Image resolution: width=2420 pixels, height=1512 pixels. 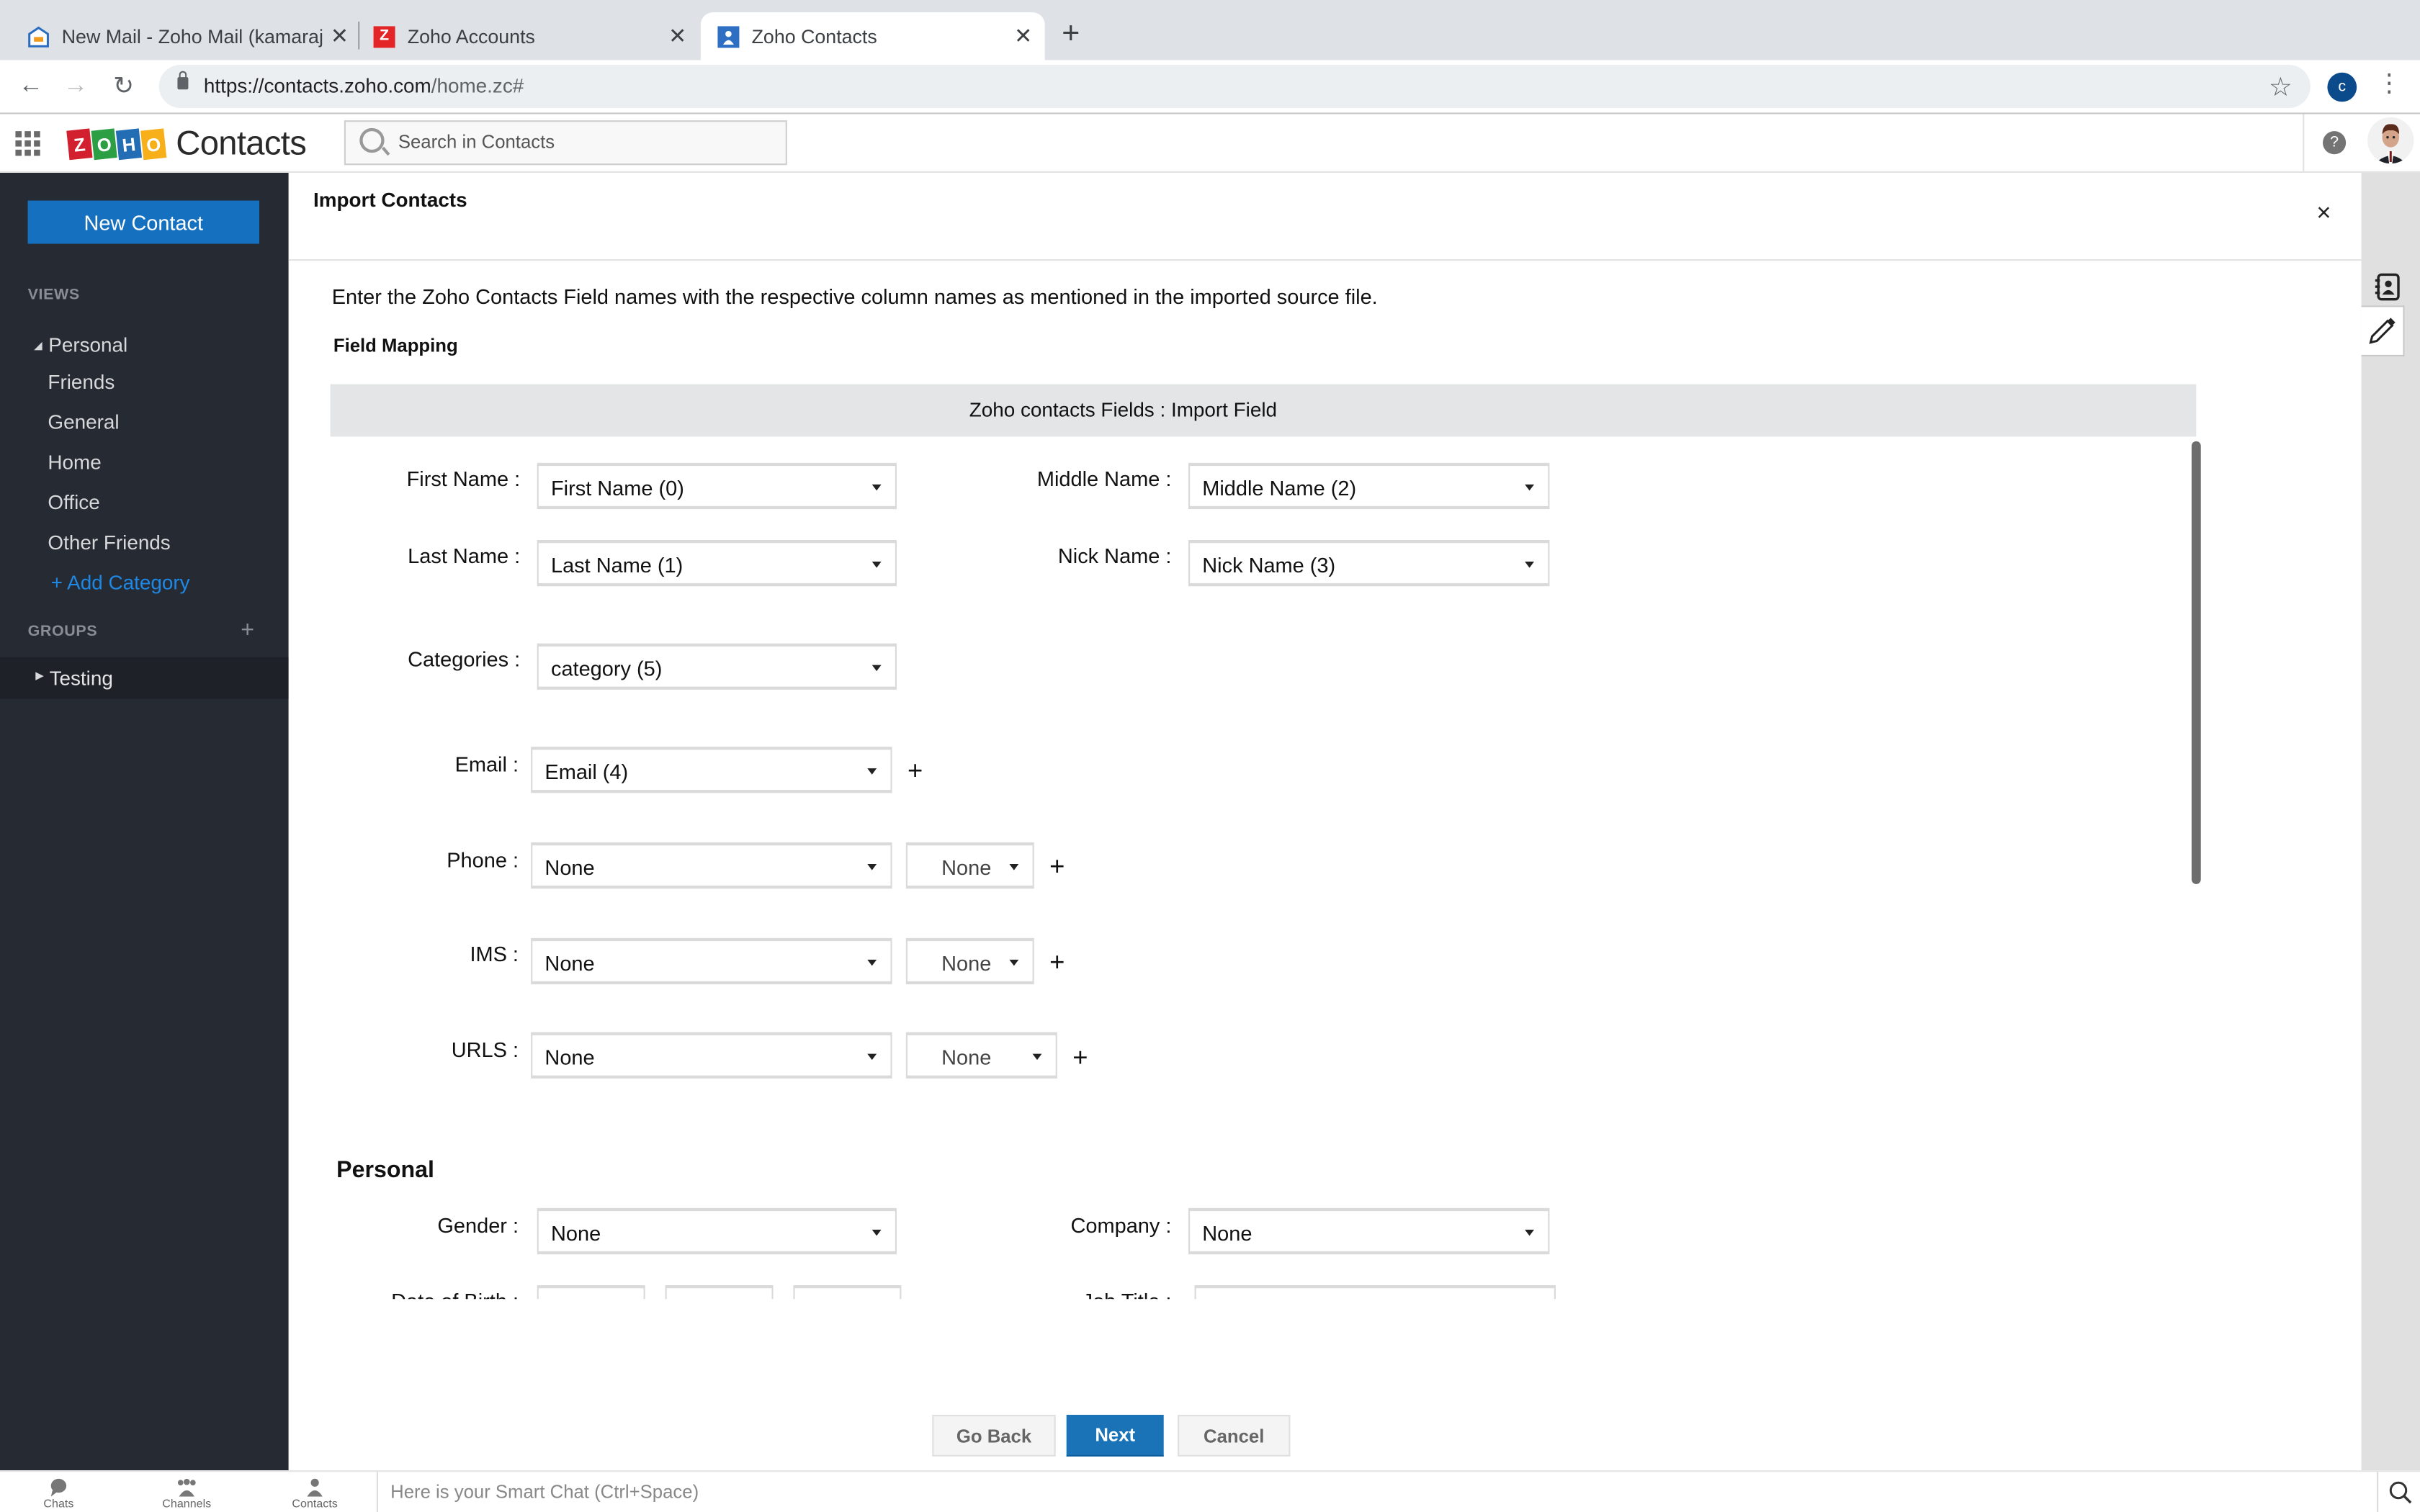 I want to click on search-input: Search in Contacts, so click(x=565, y=143).